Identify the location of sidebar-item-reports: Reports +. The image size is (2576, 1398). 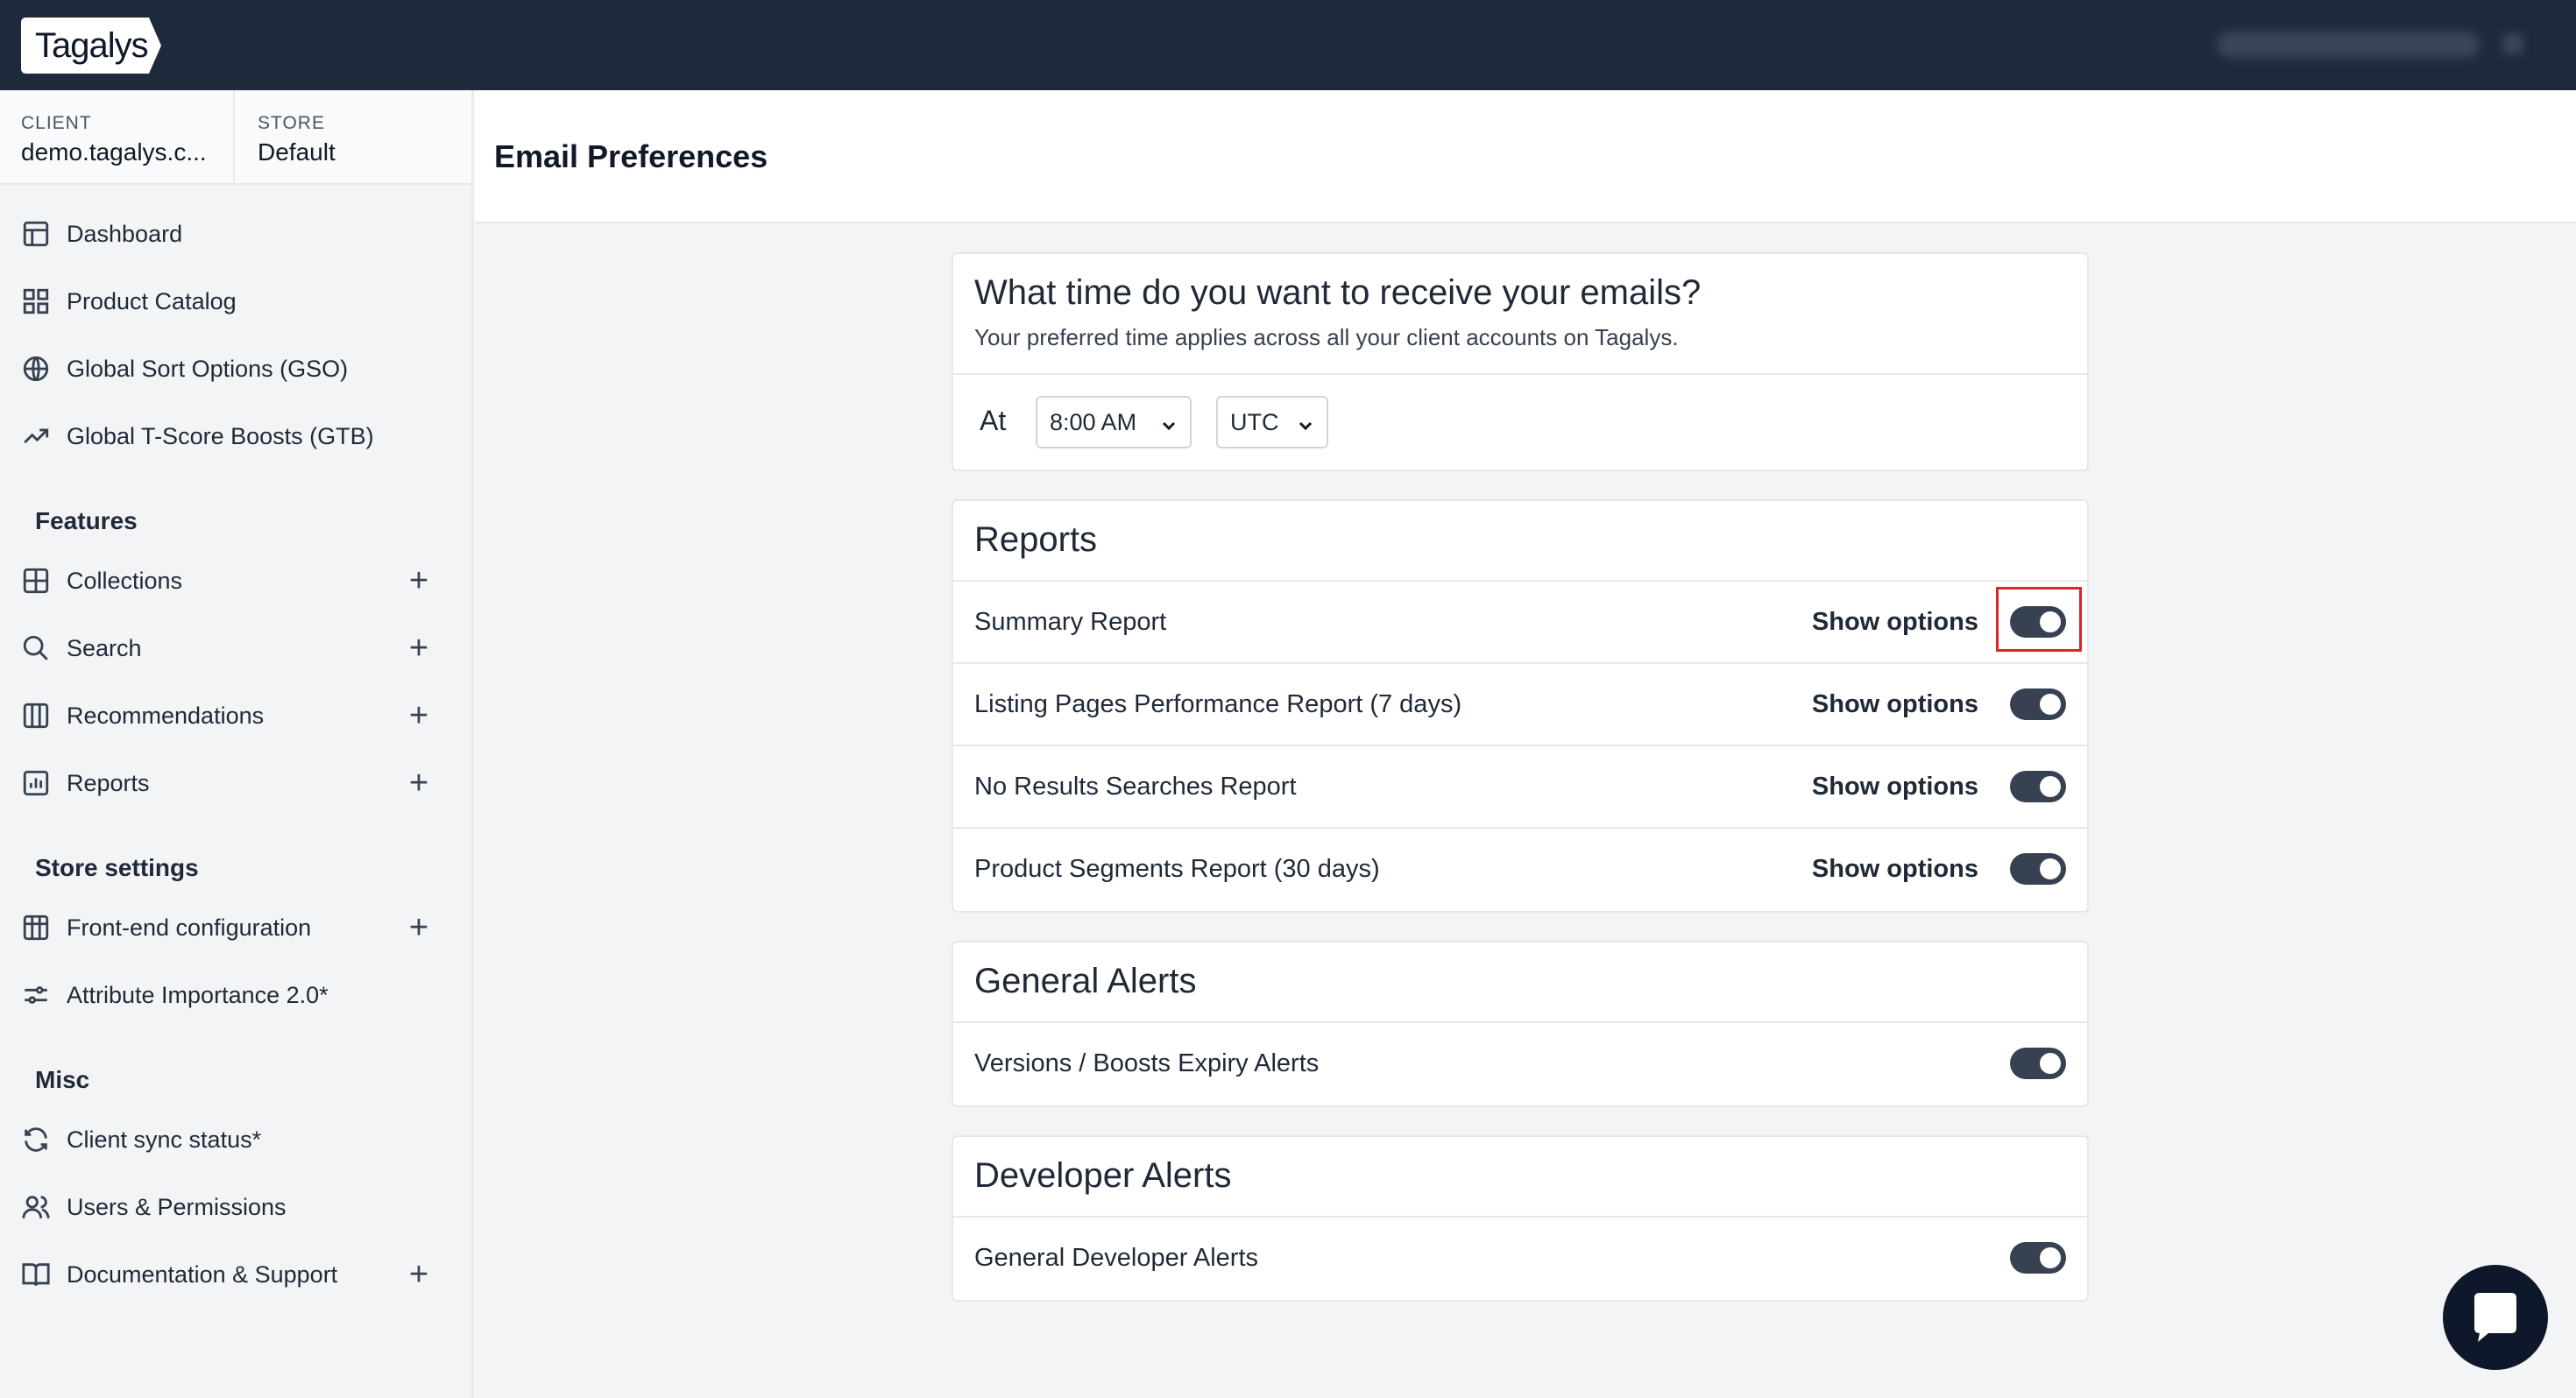
(235, 783).